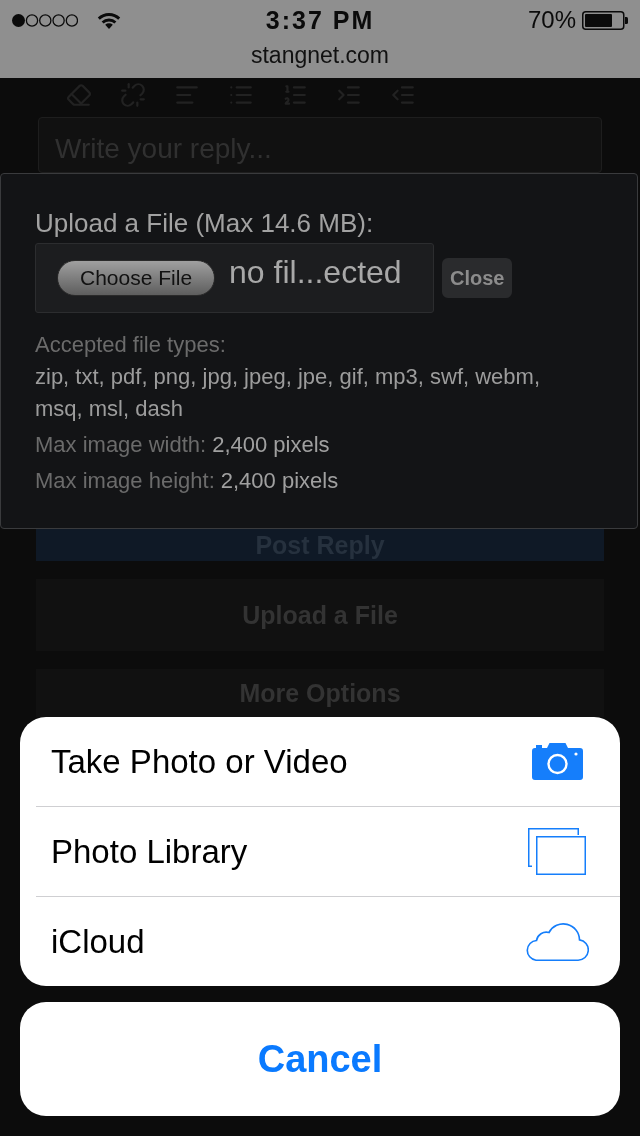  Describe the element at coordinates (121, 445) in the screenshot. I see `limit-label: Max image width:` at that location.